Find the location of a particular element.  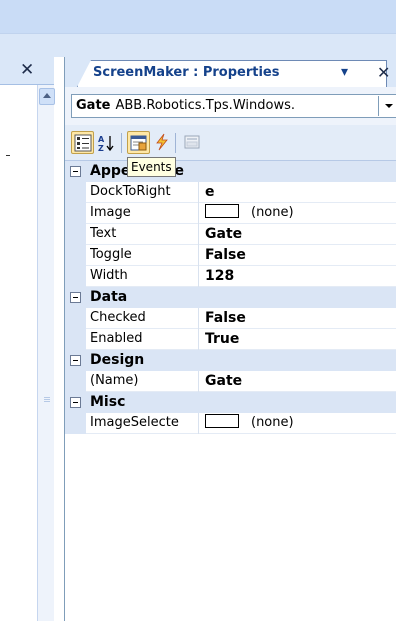

properties-icon is located at coordinates (138, 142).